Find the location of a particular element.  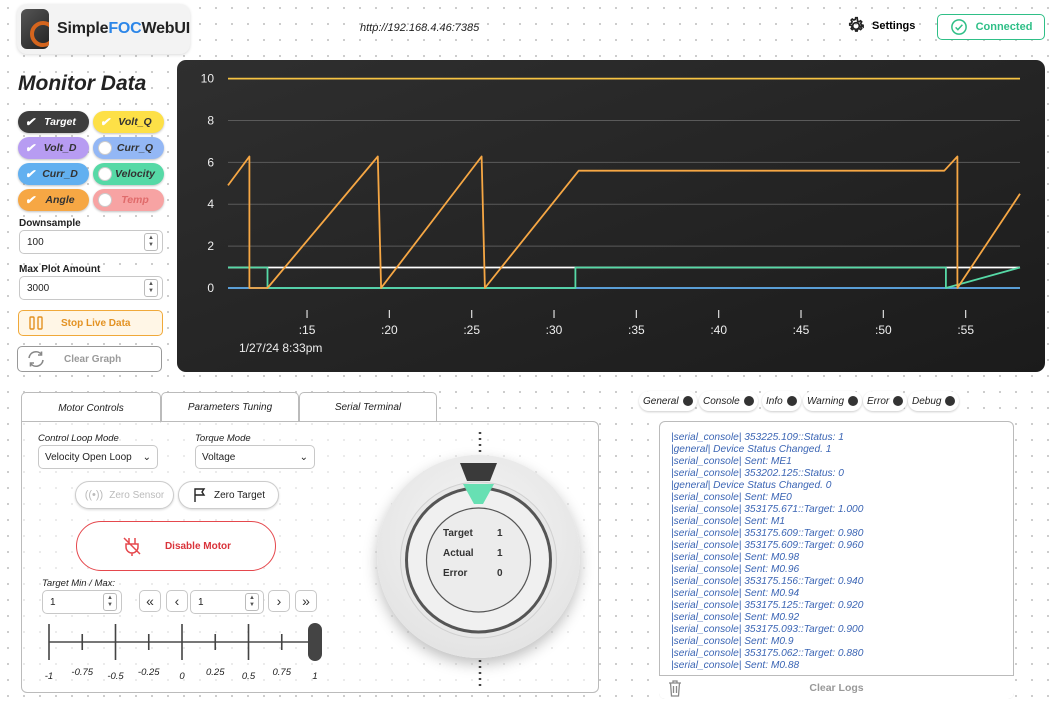

x-date-label: 1/27/24 8:33pm is located at coordinates (280, 348).